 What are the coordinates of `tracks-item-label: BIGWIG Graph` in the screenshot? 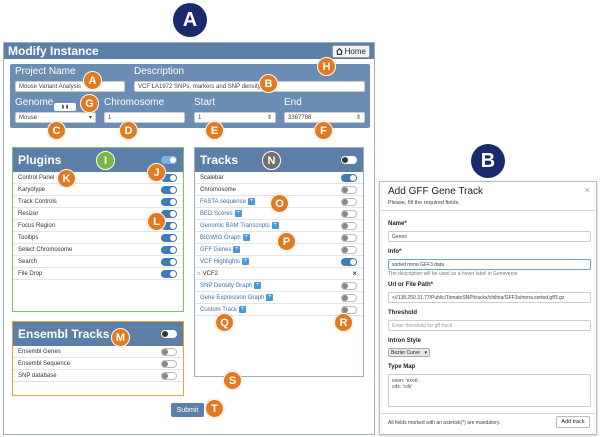 It's located at (220, 238).